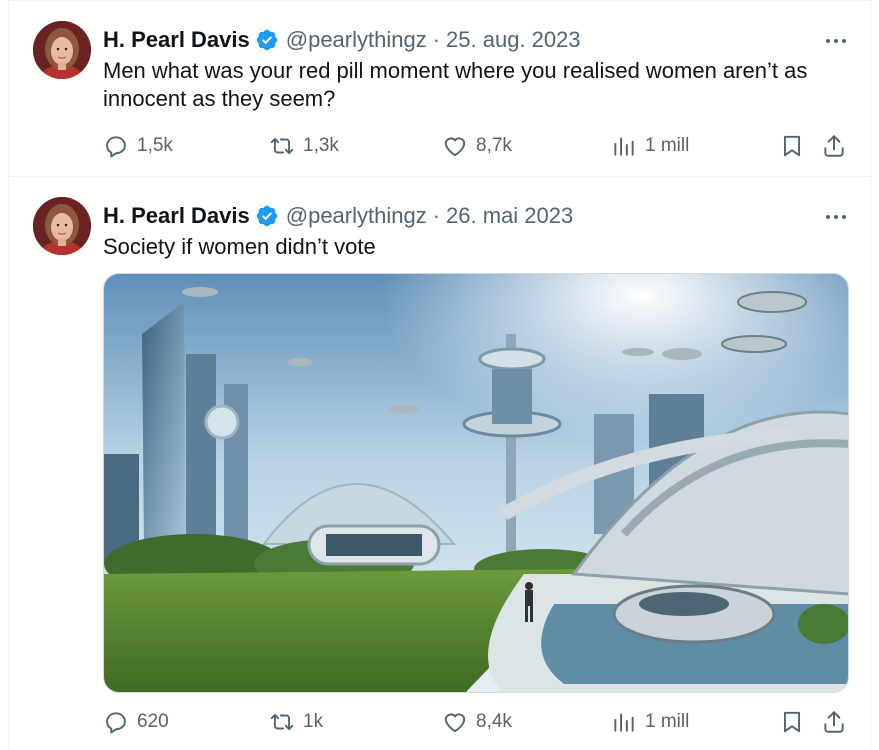  Describe the element at coordinates (153, 721) in the screenshot. I see `reply-count: 620` at that location.